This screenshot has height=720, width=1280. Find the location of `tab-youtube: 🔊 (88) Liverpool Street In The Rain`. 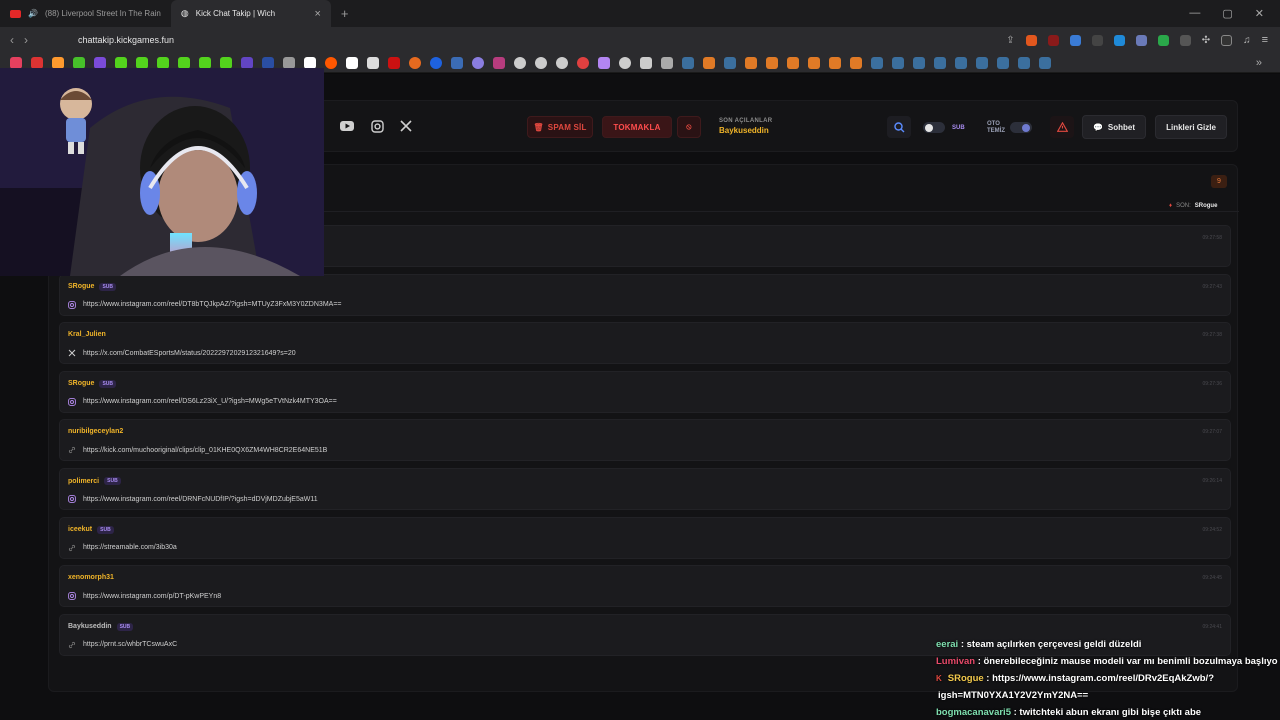

tab-youtube: 🔊 (88) Liverpool Street In The Rain is located at coordinates (85, 13).